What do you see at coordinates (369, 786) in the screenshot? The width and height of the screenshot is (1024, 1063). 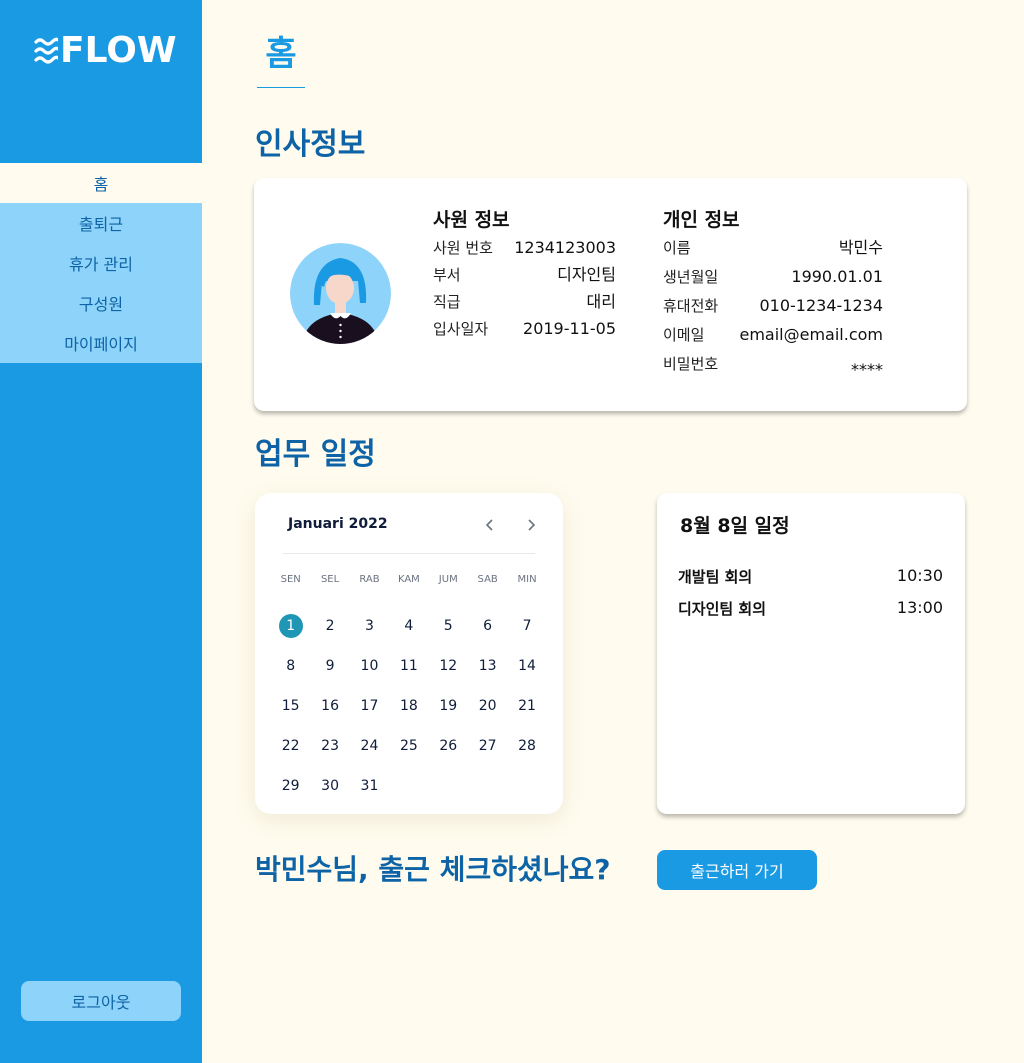 I see `calendar-day: 31` at bounding box center [369, 786].